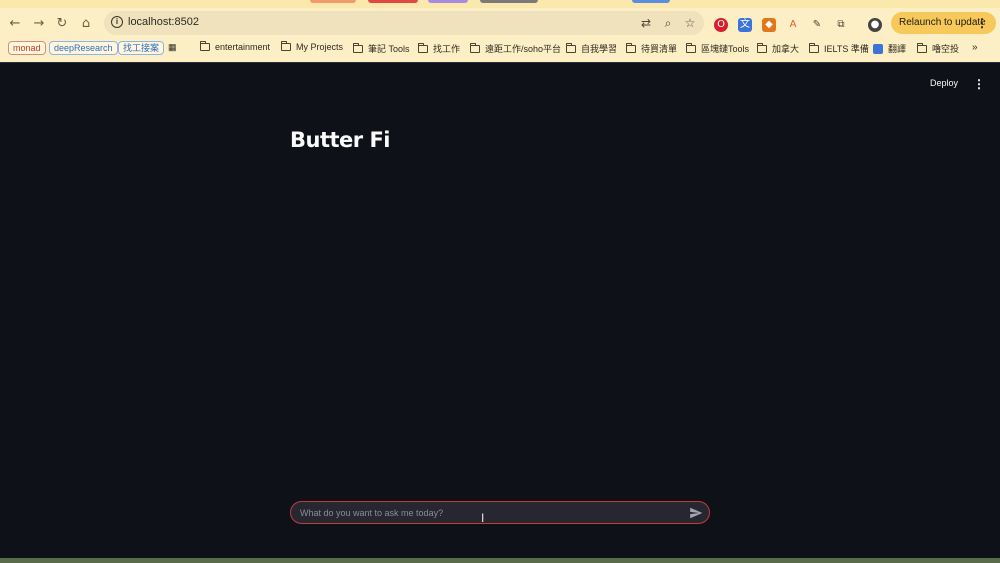 The width and height of the screenshot is (1000, 563). What do you see at coordinates (979, 84) in the screenshot?
I see `app-menu-icon: ⋮` at bounding box center [979, 84].